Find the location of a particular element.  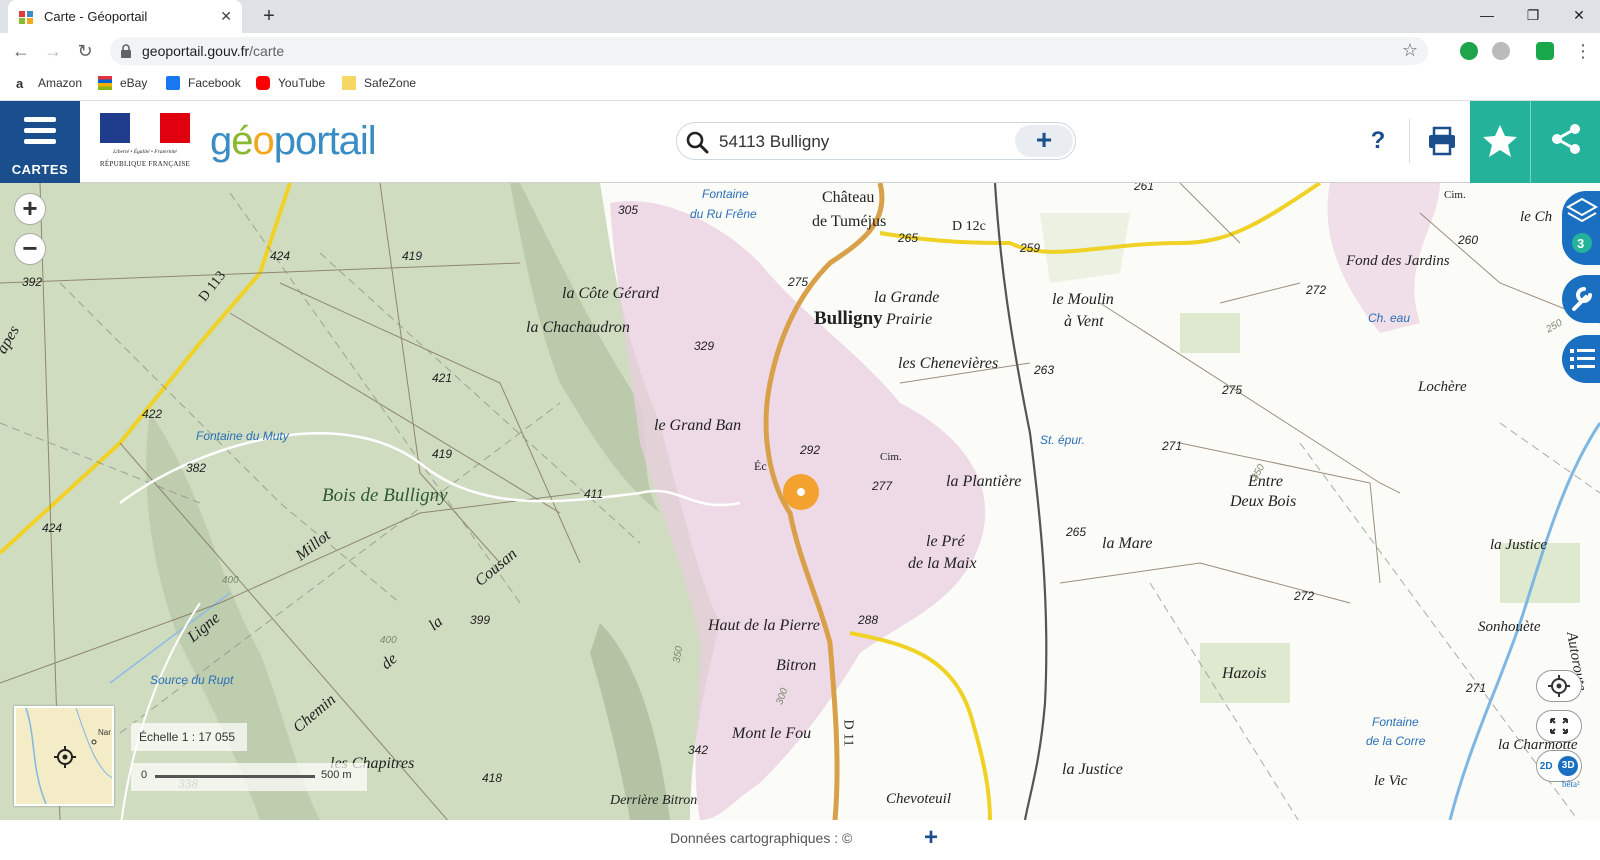

help-button: ? is located at coordinates (1378, 141).